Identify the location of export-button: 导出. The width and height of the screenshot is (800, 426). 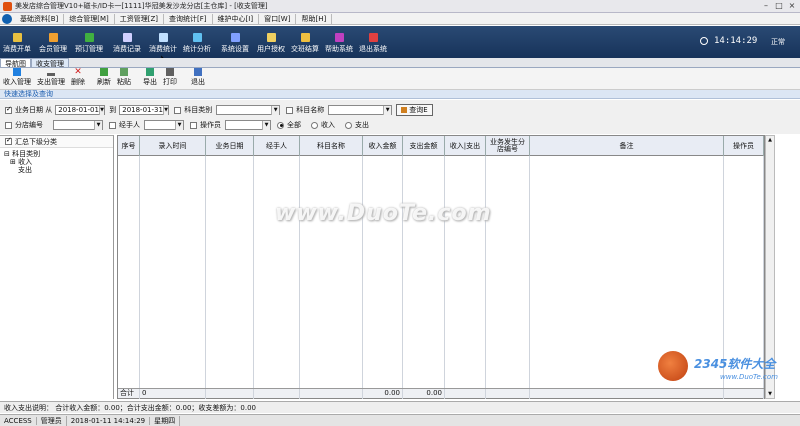
(150, 78).